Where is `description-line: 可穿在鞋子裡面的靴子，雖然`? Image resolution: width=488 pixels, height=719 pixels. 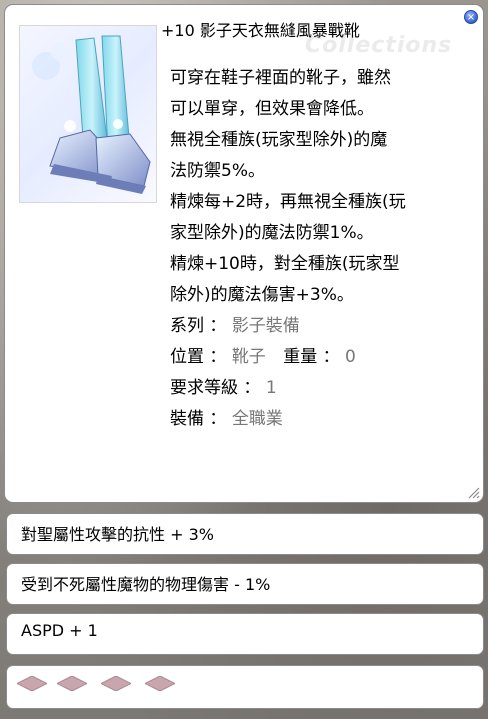
description-line: 可穿在鞋子裡面的靴子，雖然 is located at coordinates (280, 78).